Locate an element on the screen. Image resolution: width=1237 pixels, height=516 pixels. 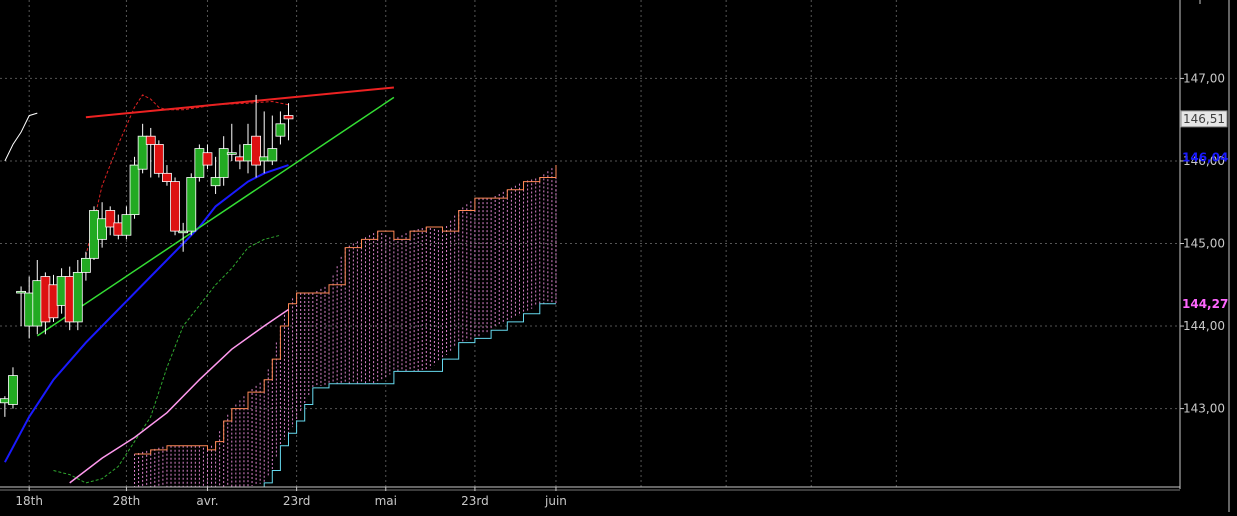
x-tick-label-2: avr. is located at coordinates (207, 501).